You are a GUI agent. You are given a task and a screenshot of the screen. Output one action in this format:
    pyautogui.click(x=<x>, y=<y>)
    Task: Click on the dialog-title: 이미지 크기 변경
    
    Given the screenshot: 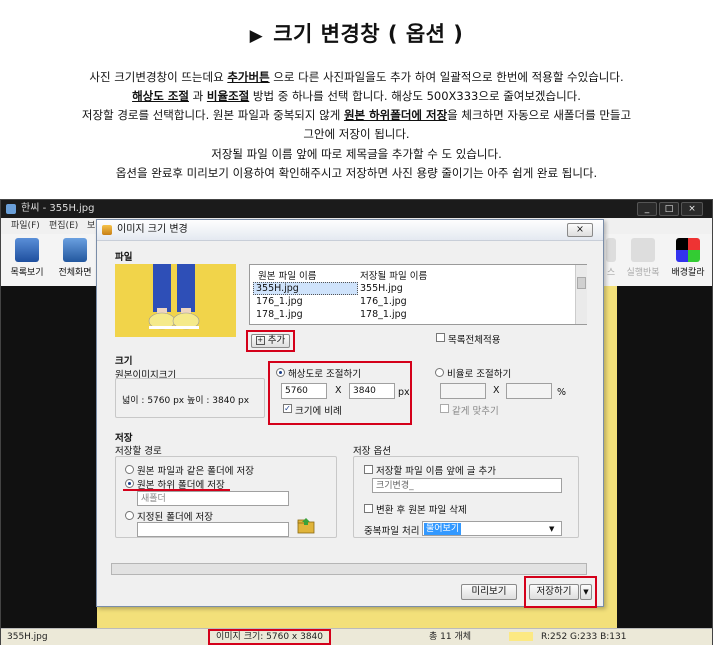 What is the action you would take?
    pyautogui.click(x=152, y=229)
    